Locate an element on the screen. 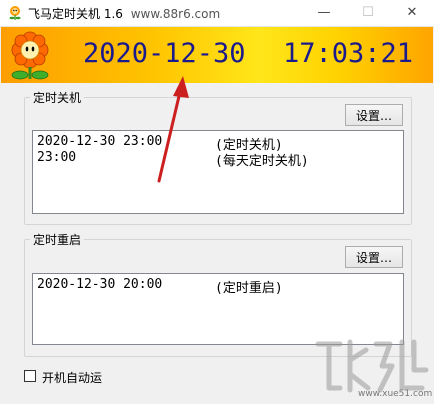 This screenshot has width=434, height=404. window-title-url: www.88r6.com is located at coordinates (175, 14).